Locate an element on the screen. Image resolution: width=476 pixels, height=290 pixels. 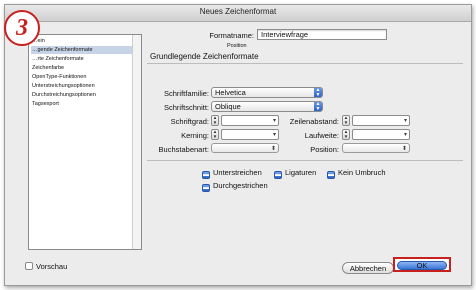
font-family-select: Helvetica ▲ ▼ is located at coordinates (267, 92).